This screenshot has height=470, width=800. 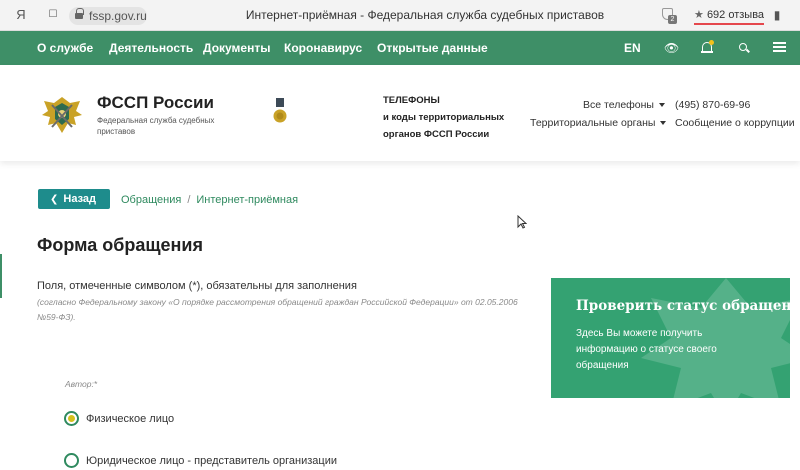 What do you see at coordinates (74, 199) in the screenshot?
I see `back-button: ❮ Назад` at bounding box center [74, 199].